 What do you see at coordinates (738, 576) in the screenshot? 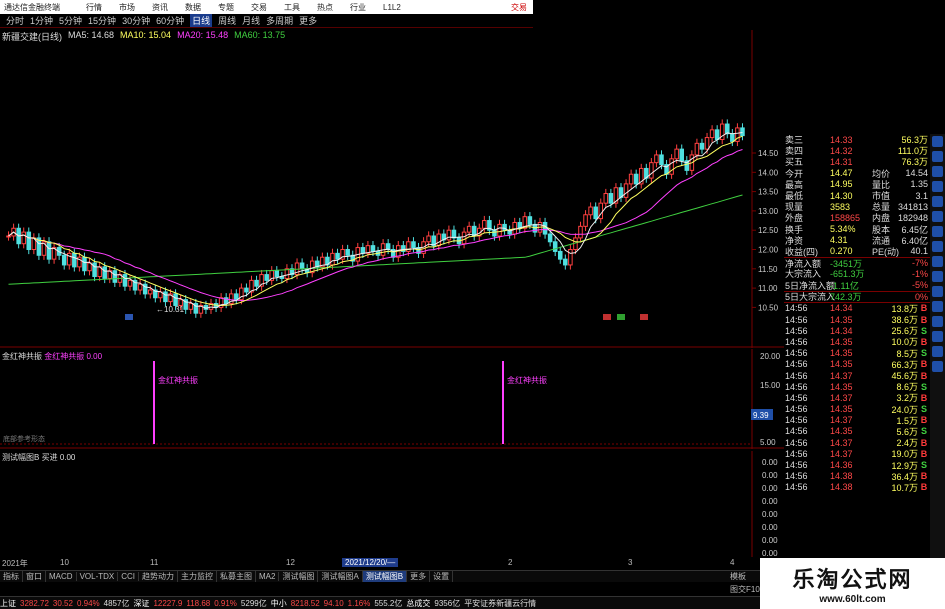
I see `template-label: 模板` at bounding box center [738, 576].